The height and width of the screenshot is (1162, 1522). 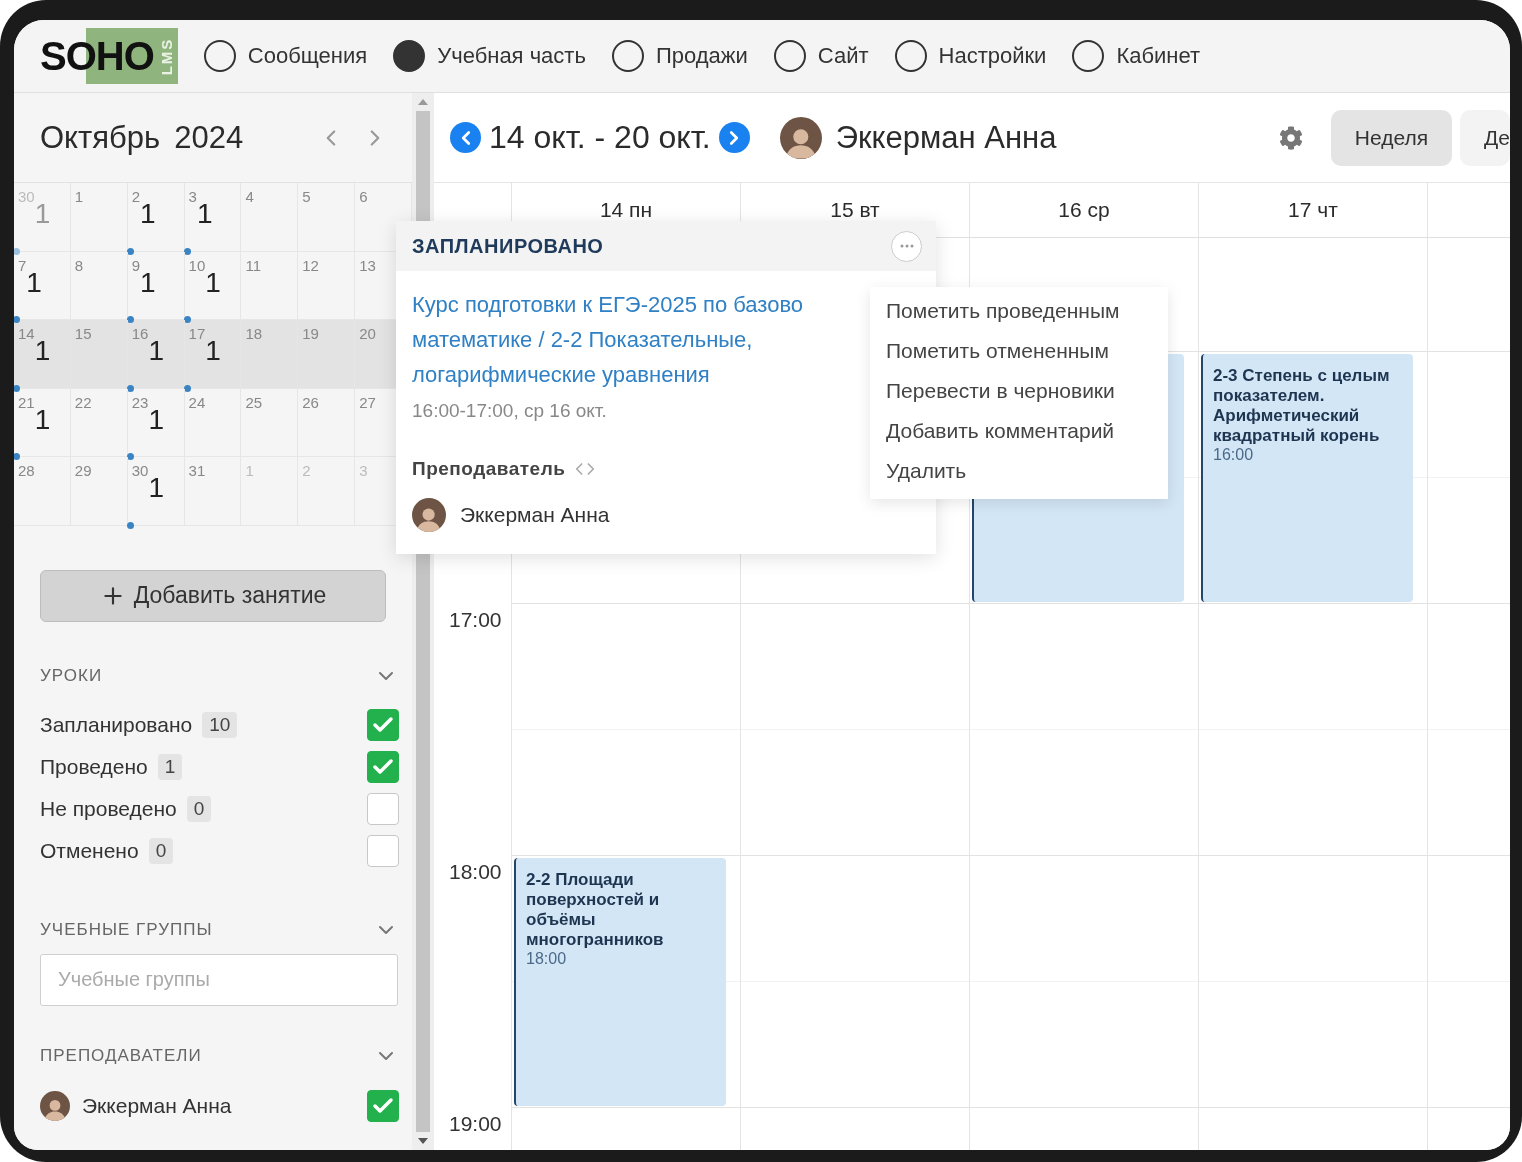 What do you see at coordinates (209, 137) in the screenshot?
I see `year-title: 2024` at bounding box center [209, 137].